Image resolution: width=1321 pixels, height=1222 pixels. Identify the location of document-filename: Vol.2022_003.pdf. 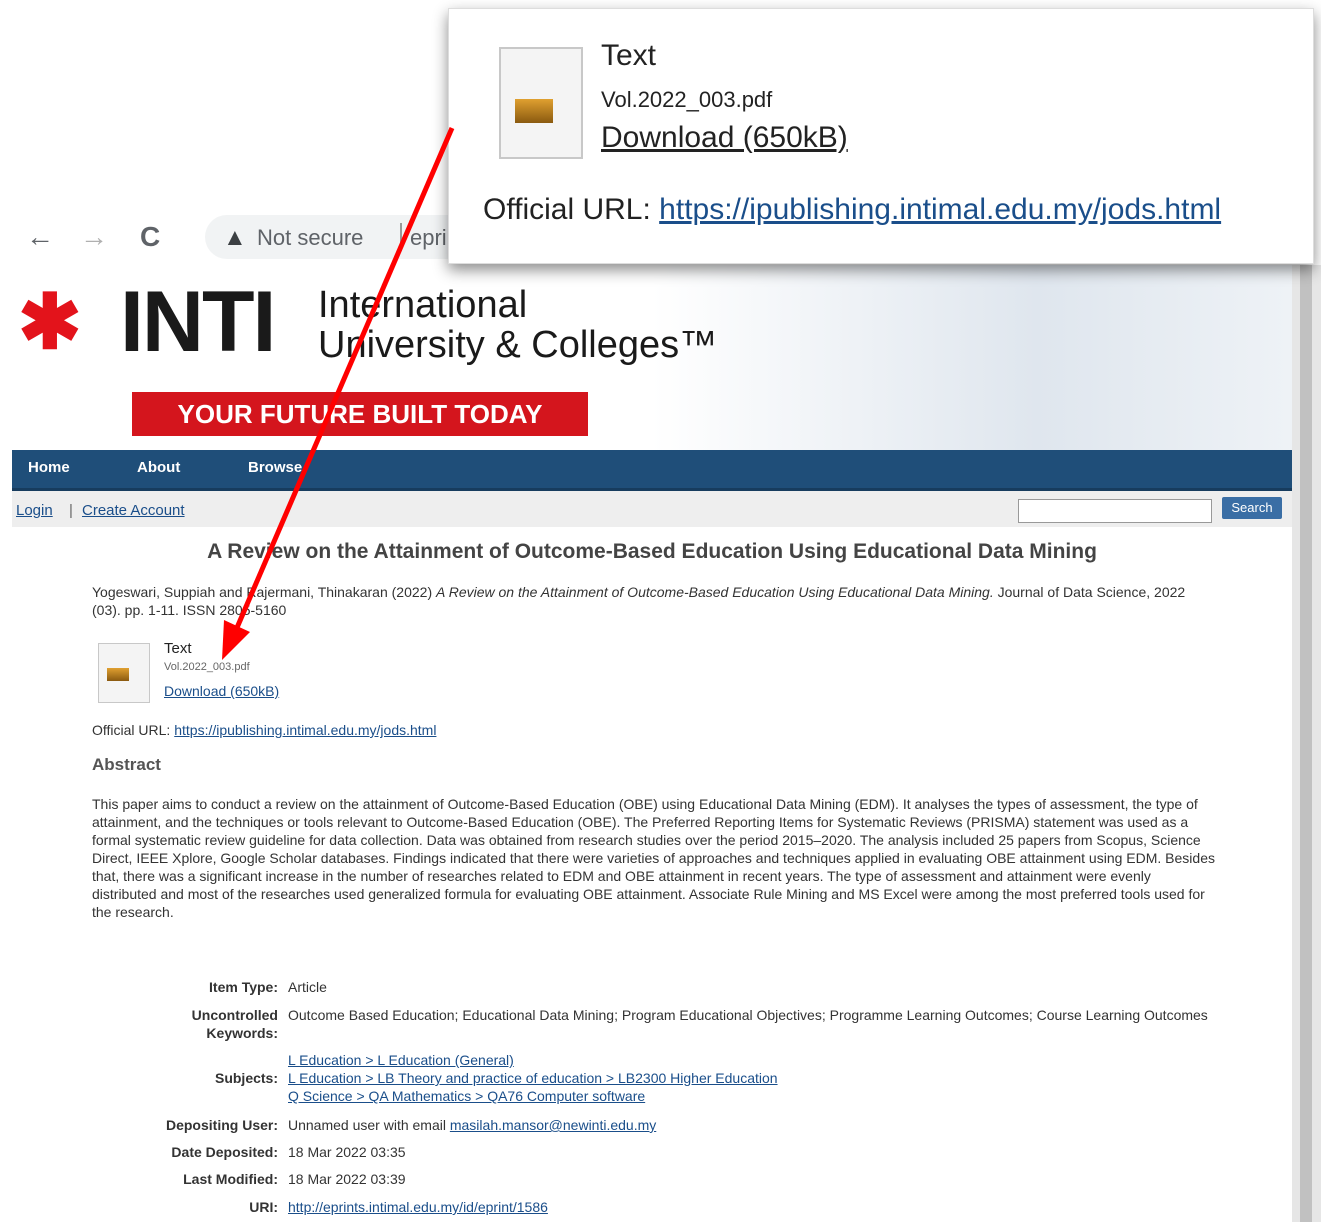
(207, 667).